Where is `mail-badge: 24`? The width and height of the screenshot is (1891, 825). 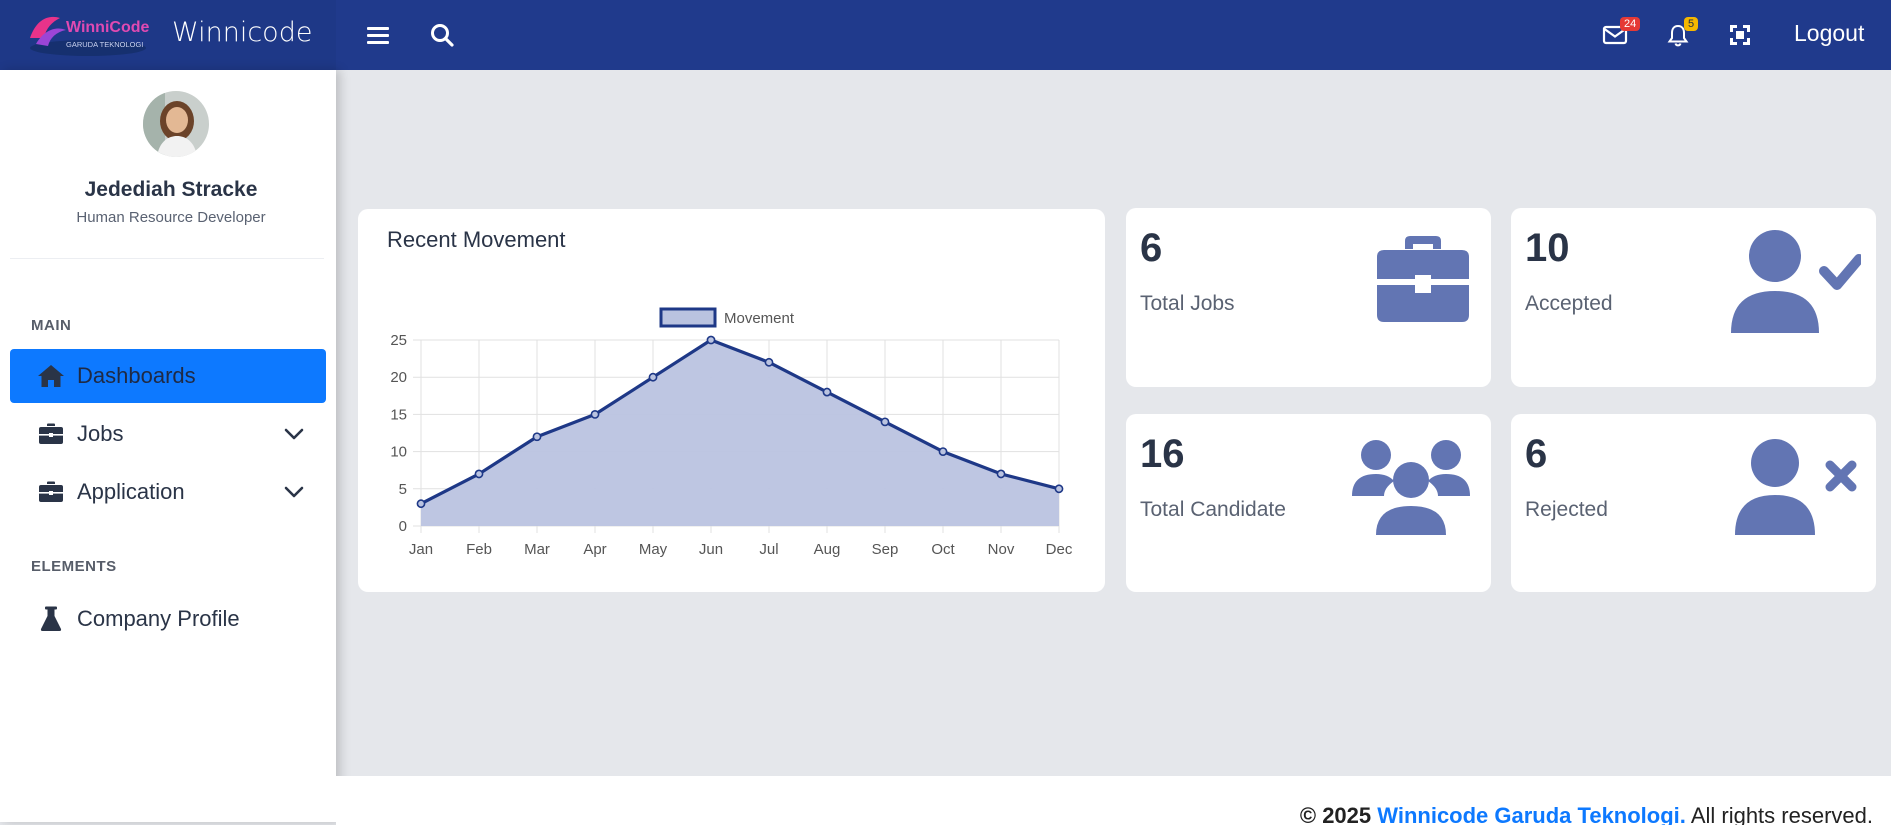 mail-badge: 24 is located at coordinates (1630, 24).